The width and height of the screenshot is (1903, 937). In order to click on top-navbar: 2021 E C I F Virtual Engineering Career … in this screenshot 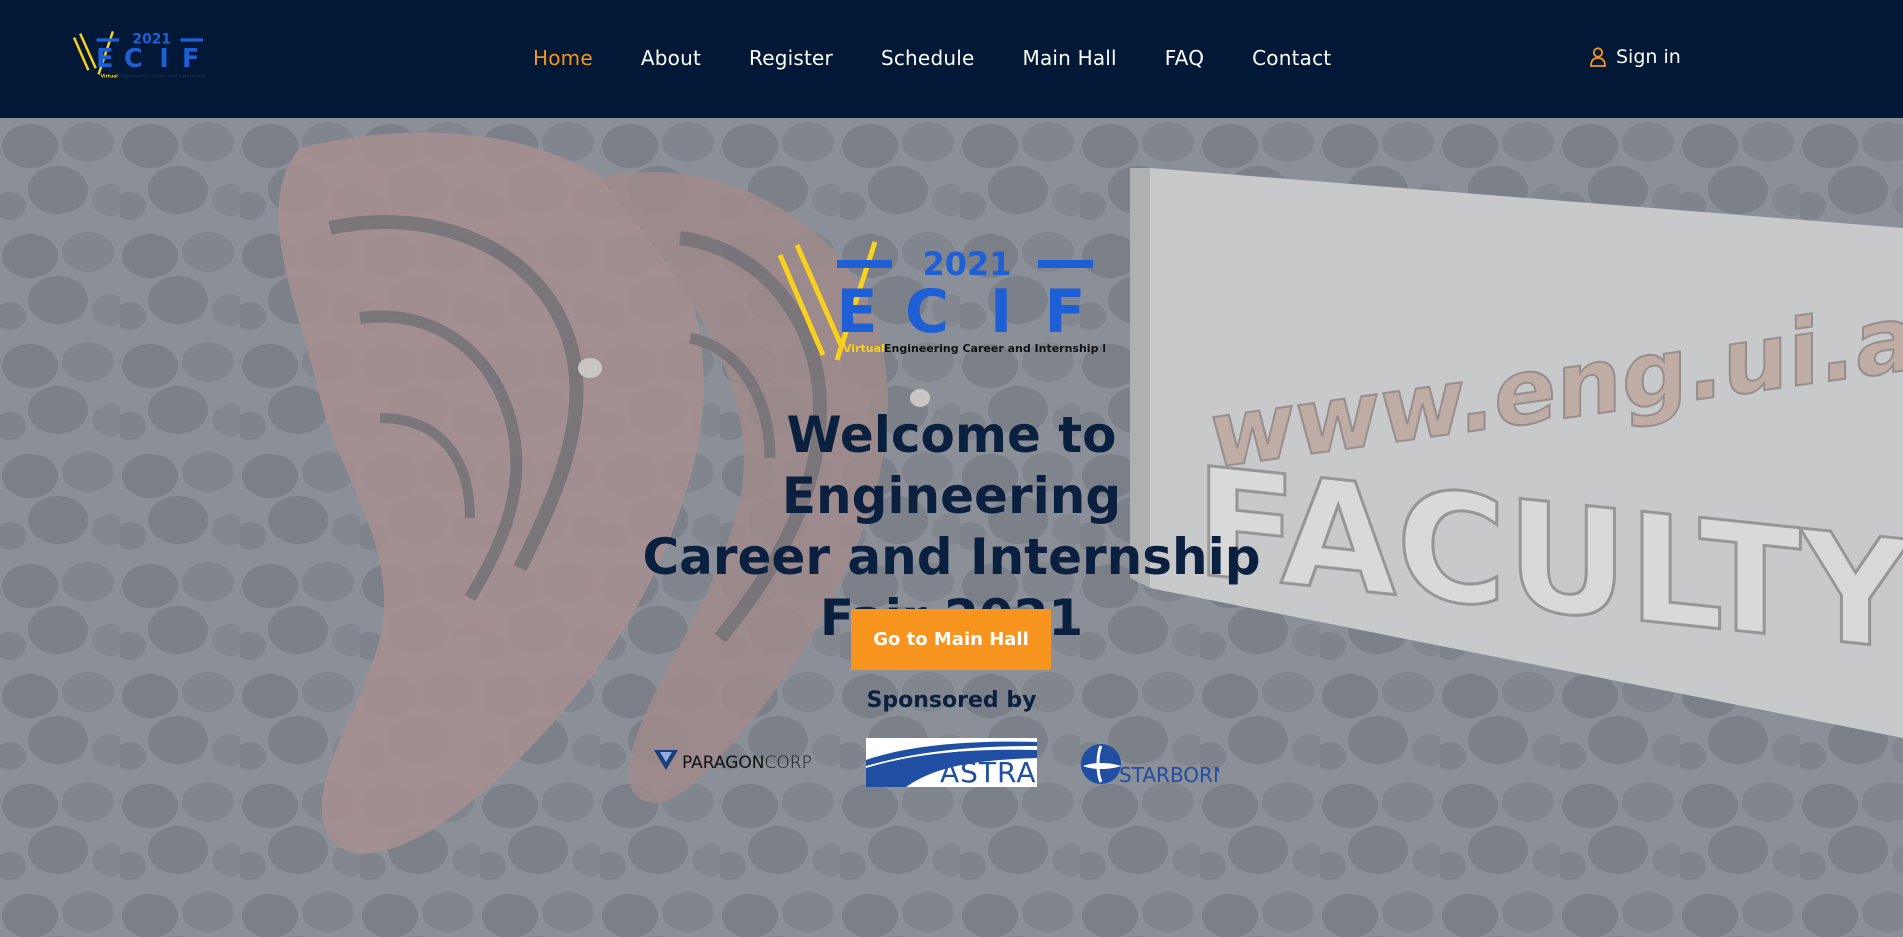, I will do `click(951, 59)`.